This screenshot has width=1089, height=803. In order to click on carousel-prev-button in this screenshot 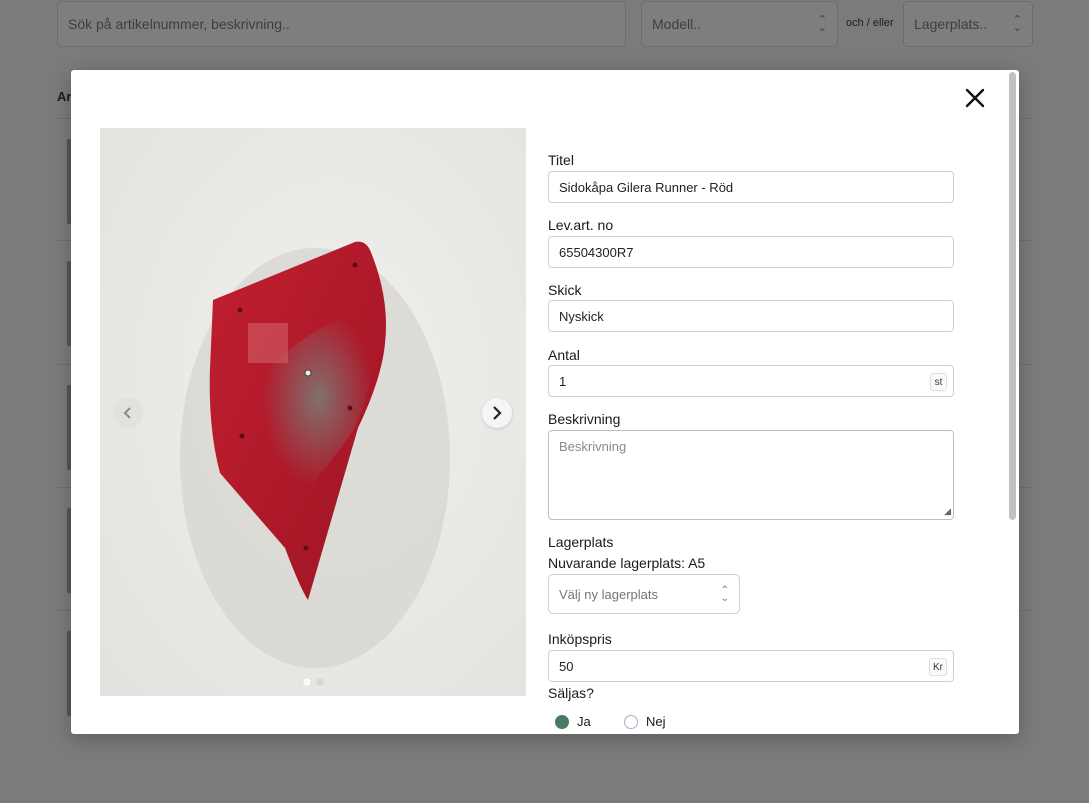, I will do `click(128, 413)`.